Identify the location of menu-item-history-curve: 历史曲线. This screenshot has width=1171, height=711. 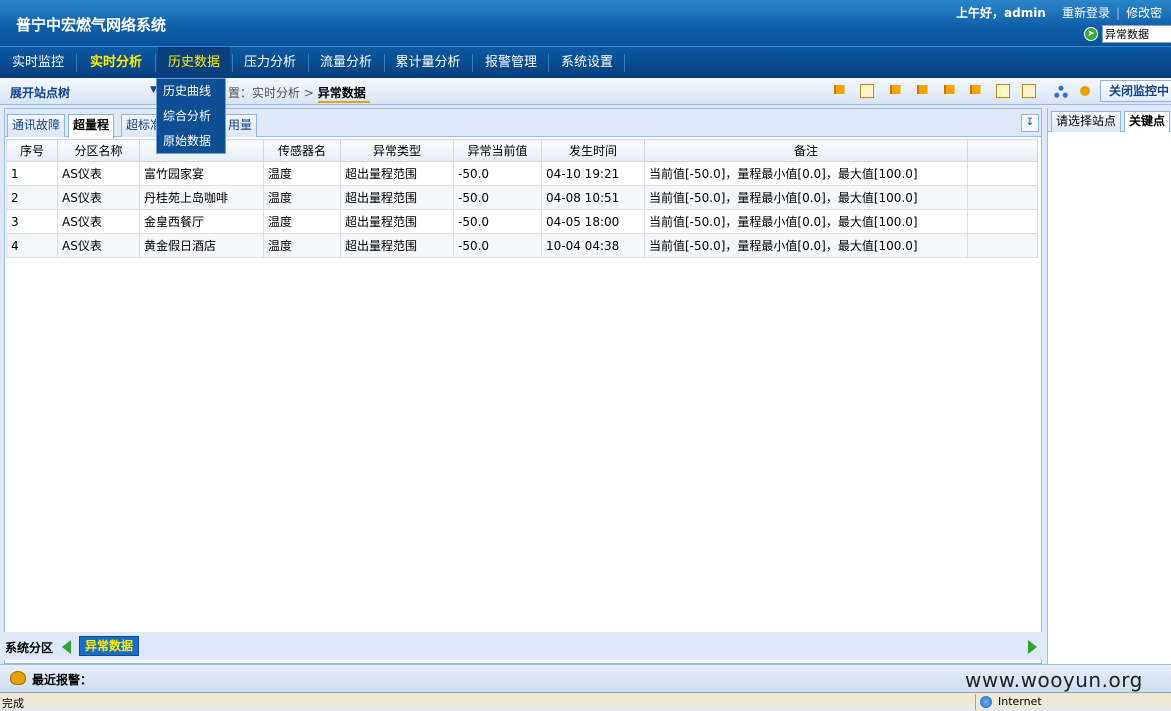
(191, 91).